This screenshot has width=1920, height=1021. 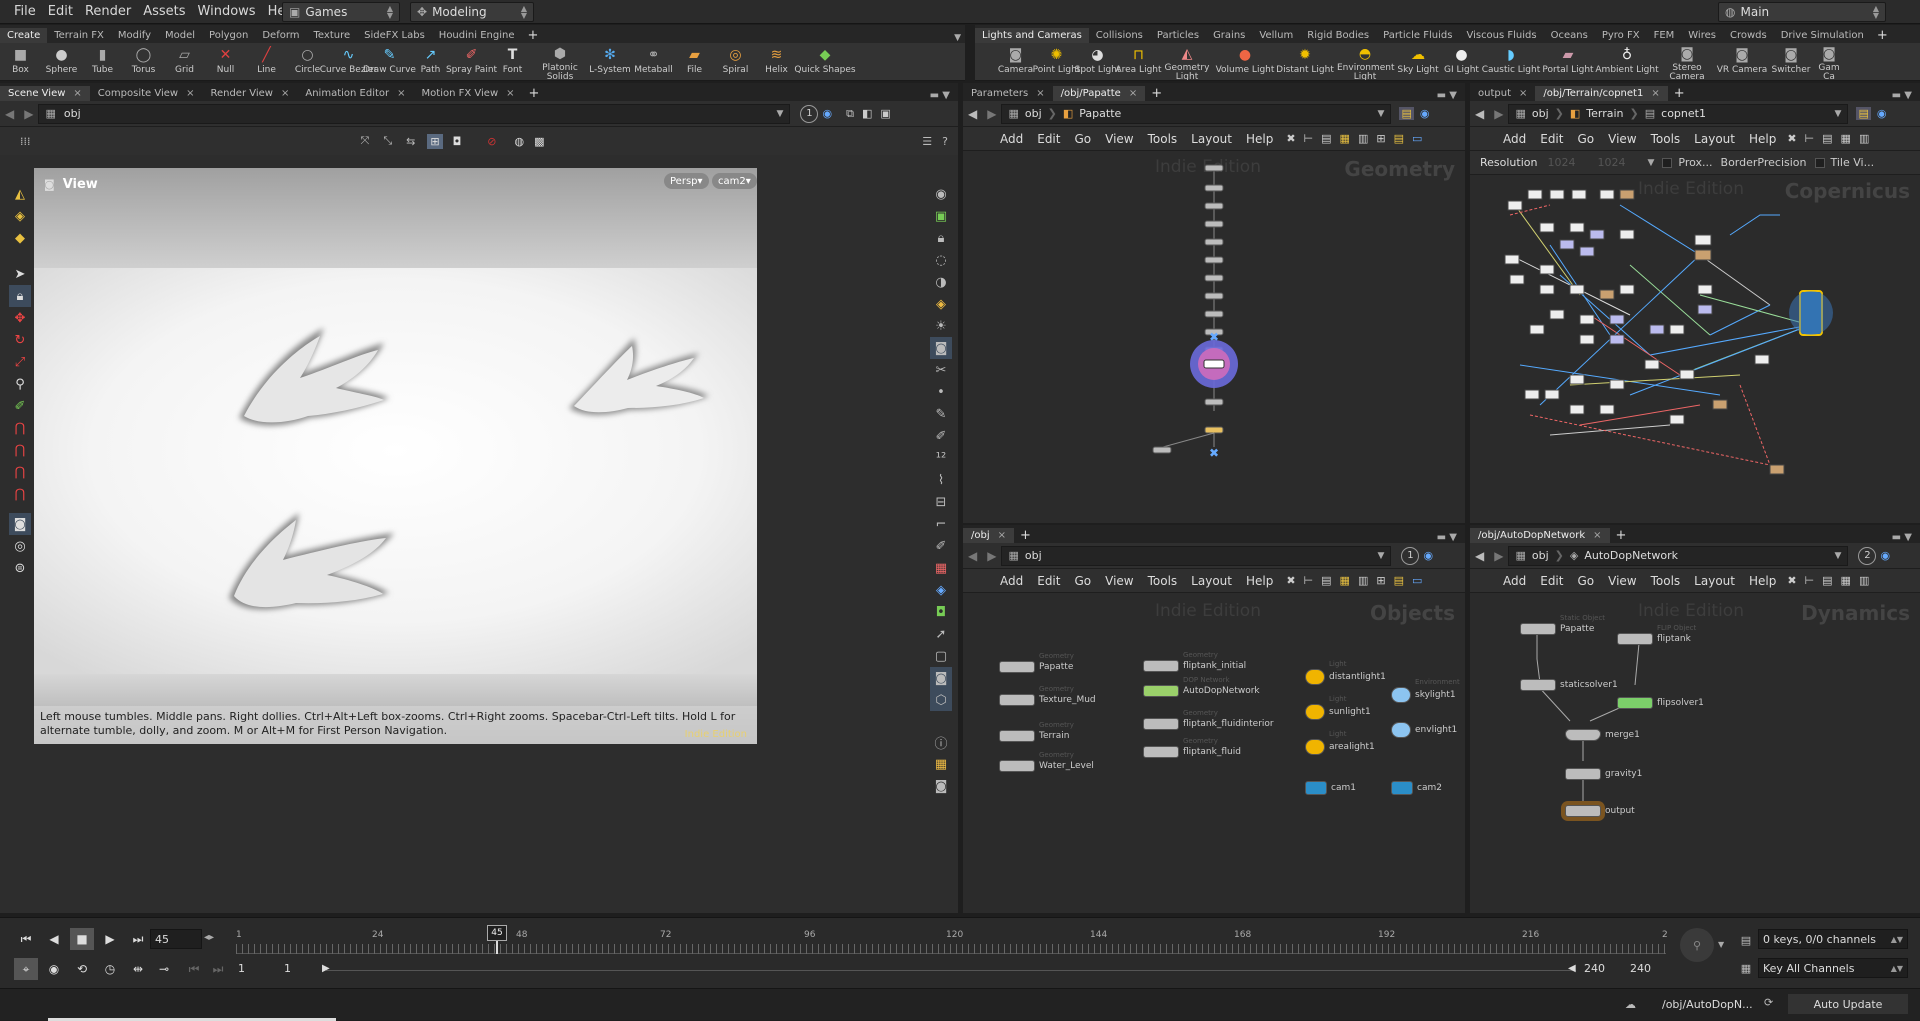 What do you see at coordinates (694, 61) in the screenshot?
I see `tool-file: ▰ File` at bounding box center [694, 61].